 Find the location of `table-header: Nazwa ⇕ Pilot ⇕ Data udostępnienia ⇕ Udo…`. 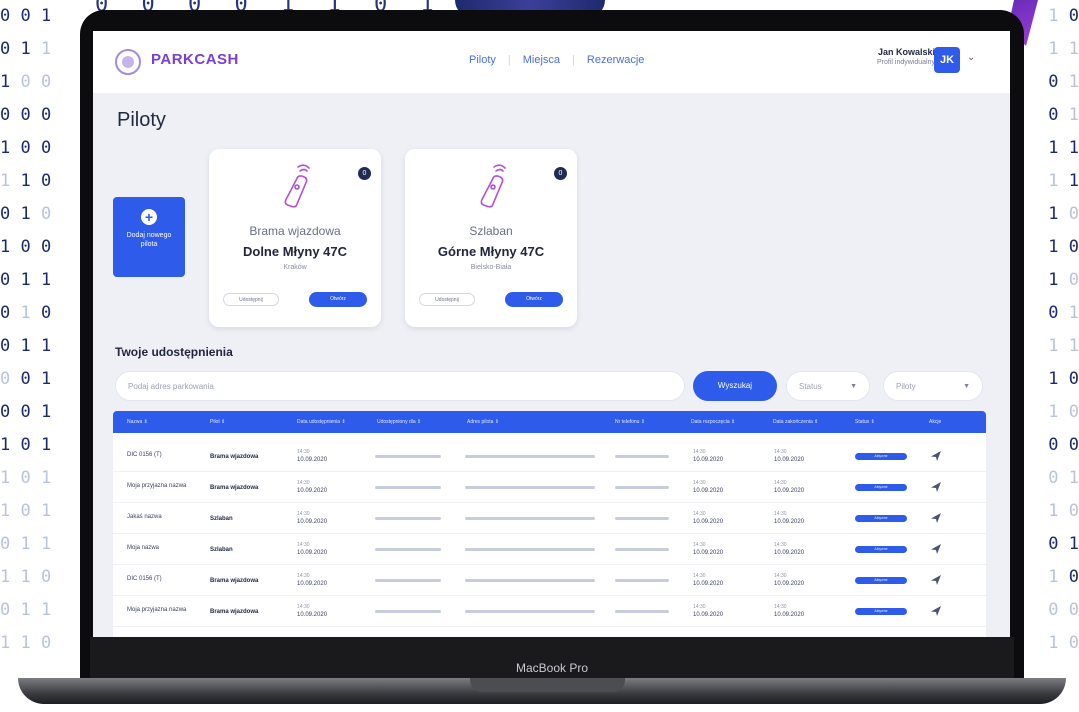

table-header: Nazwa ⇕ Pilot ⇕ Data udostępnienia ⇕ Udo… is located at coordinates (549, 422).